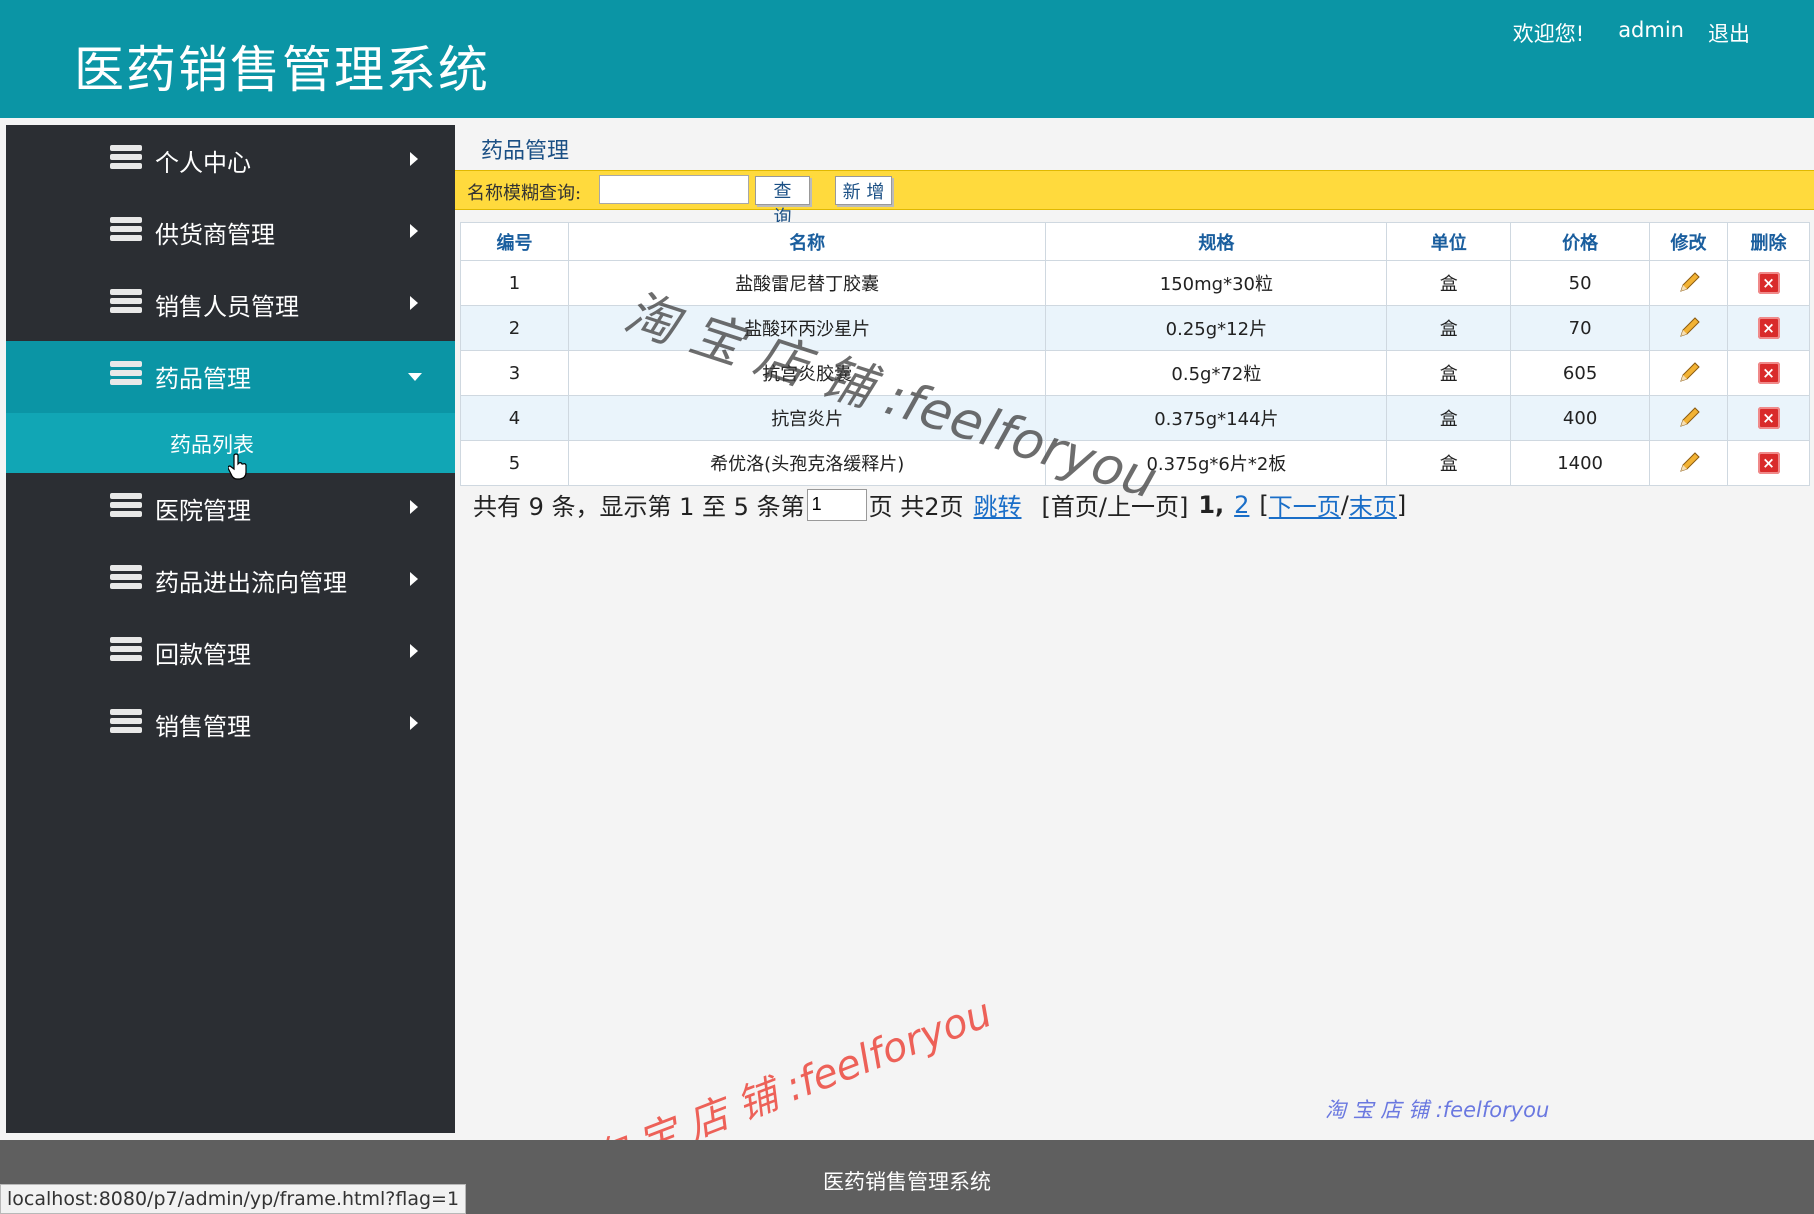 This screenshot has height=1214, width=1814. What do you see at coordinates (1580, 373) in the screenshot?
I see `cell-price: 605` at bounding box center [1580, 373].